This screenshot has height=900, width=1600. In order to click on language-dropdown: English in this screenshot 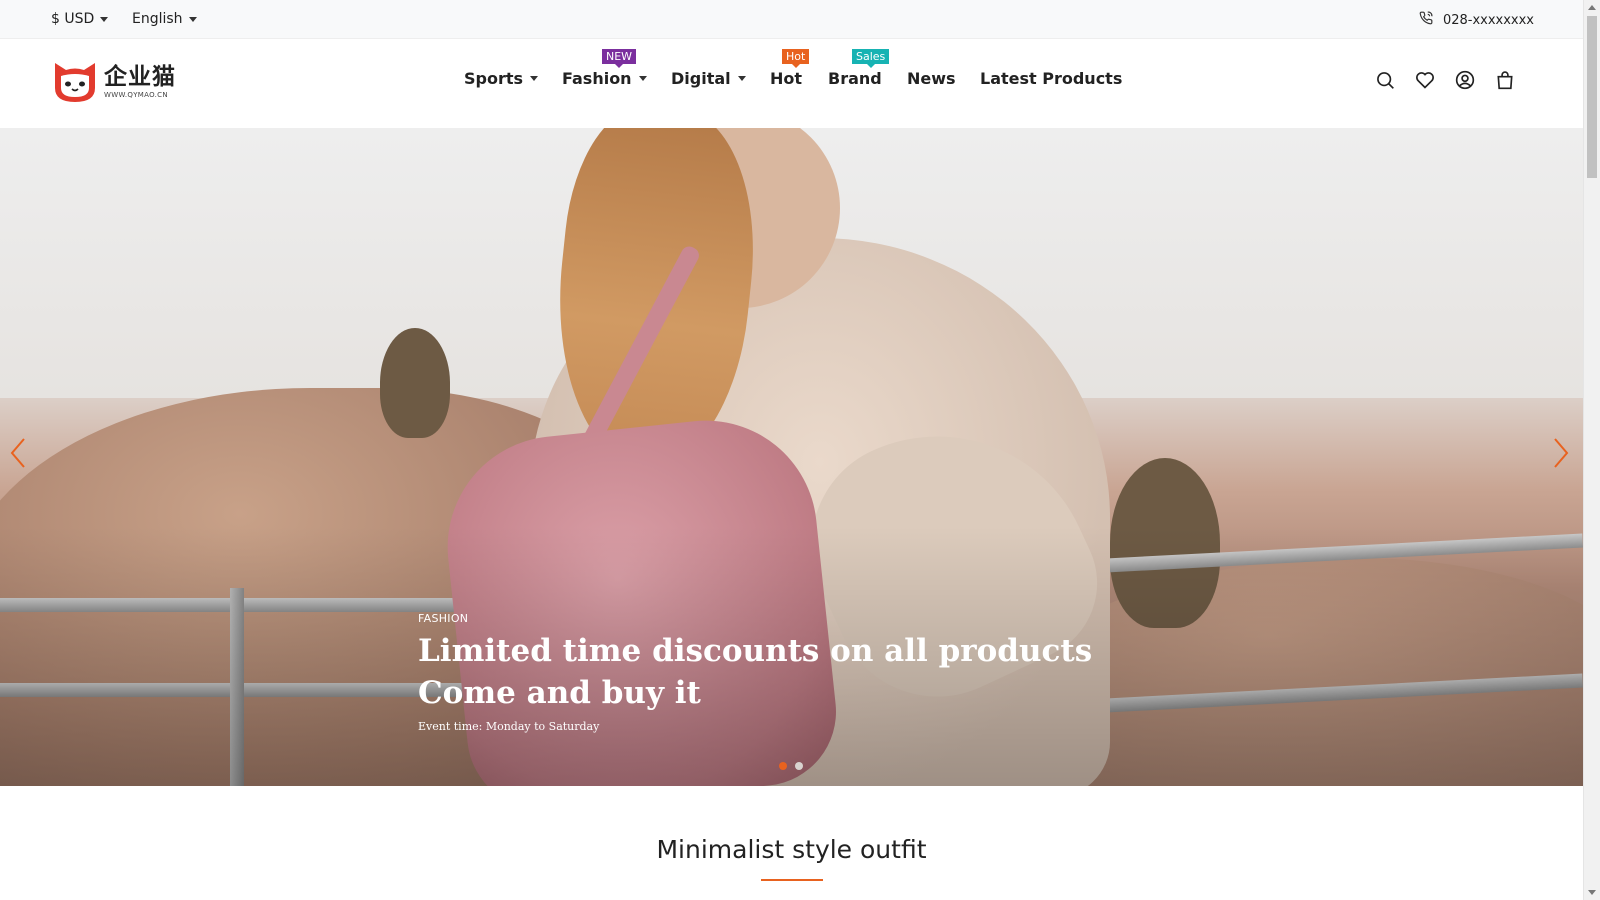, I will do `click(164, 19)`.